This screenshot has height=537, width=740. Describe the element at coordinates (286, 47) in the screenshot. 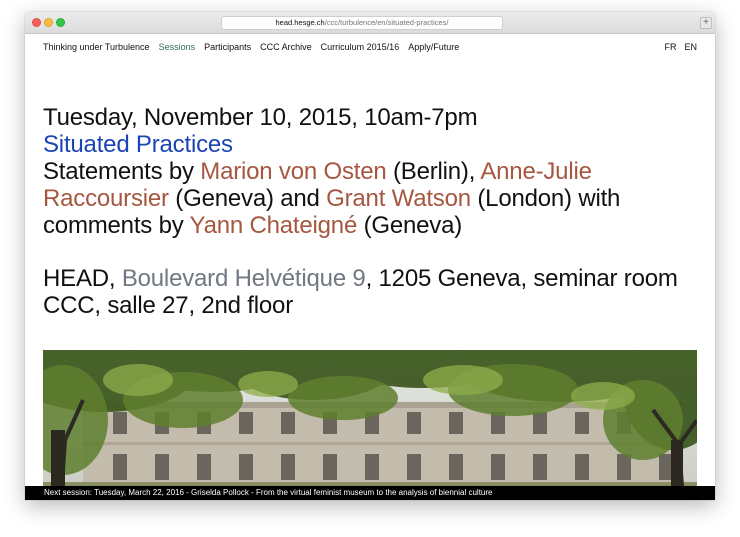

I see `nav-ccc-archive: CCC Archive` at that location.